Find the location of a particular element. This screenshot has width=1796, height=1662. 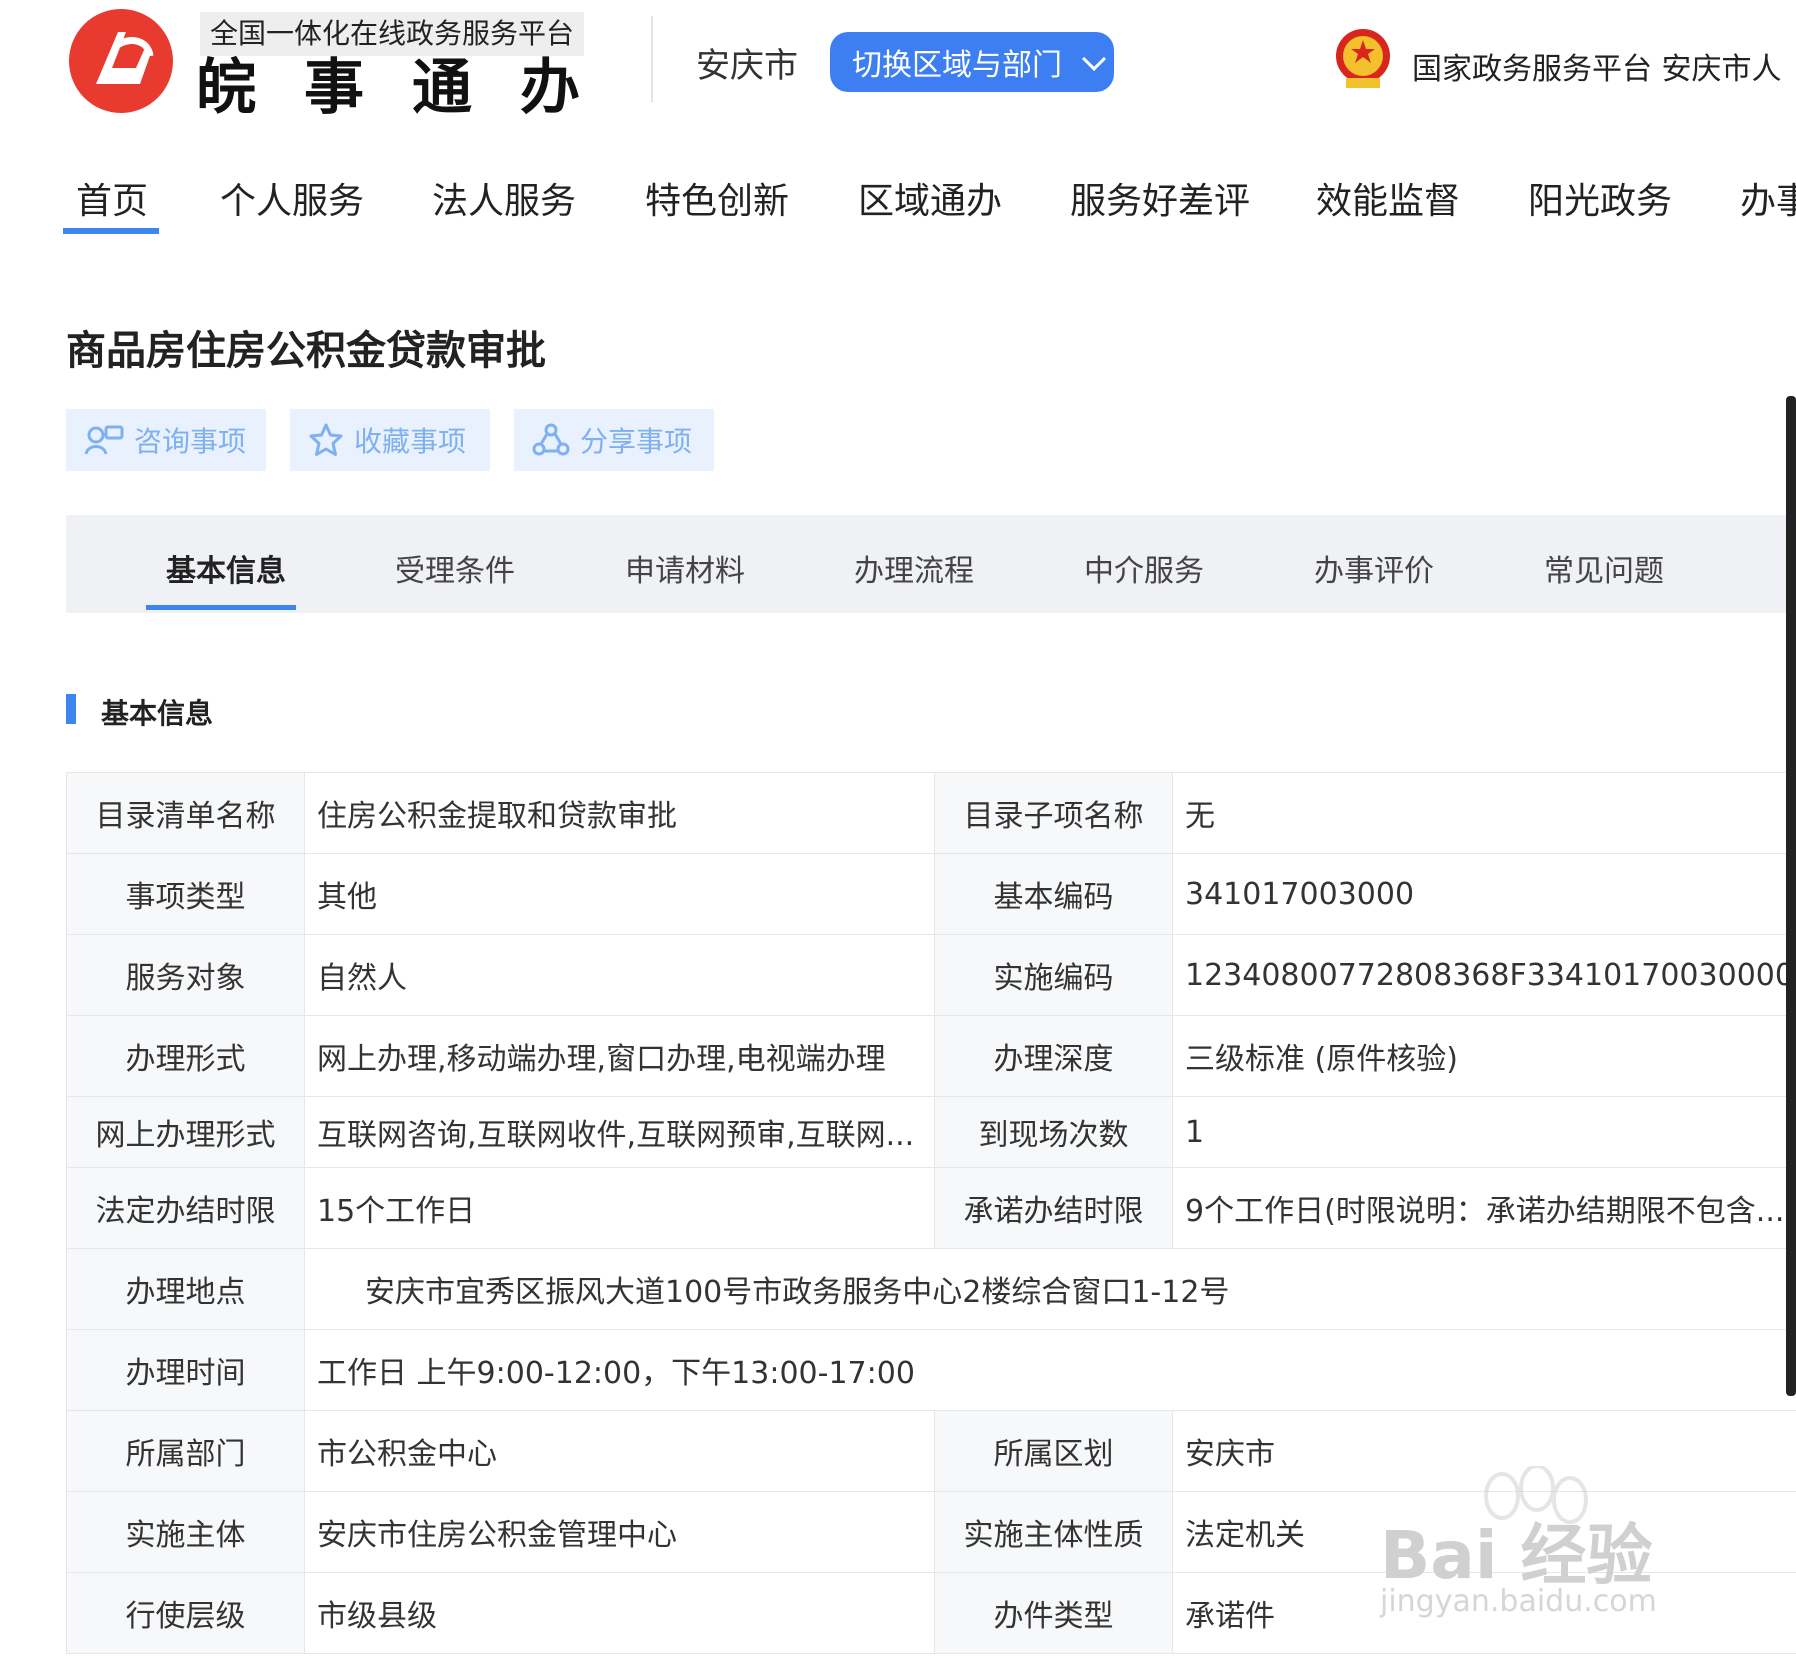

table-row: 网上办理形式 互联网咨询,互联网收件,互联网预审,互联网... 到现场次数 1 is located at coordinates (931, 1132).